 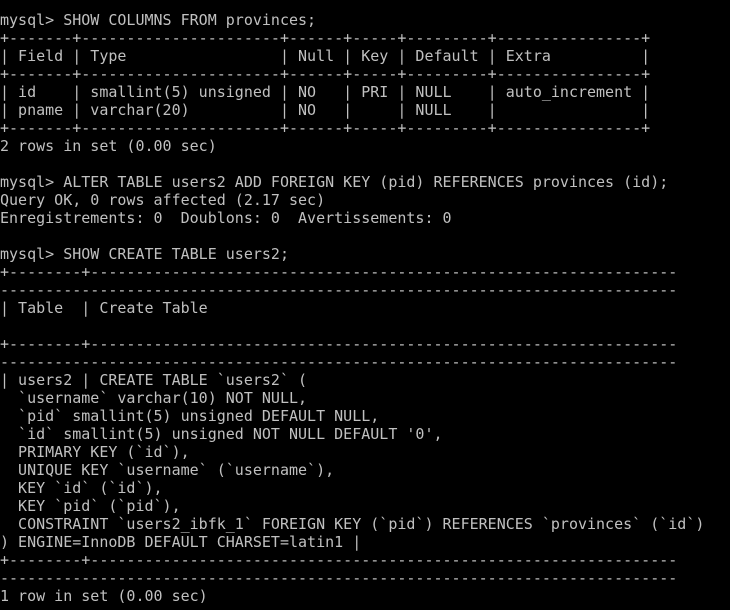 What do you see at coordinates (167, 470) in the screenshot?
I see `create-table-line: UNIQUE KEY `username` (`username`),` at bounding box center [167, 470].